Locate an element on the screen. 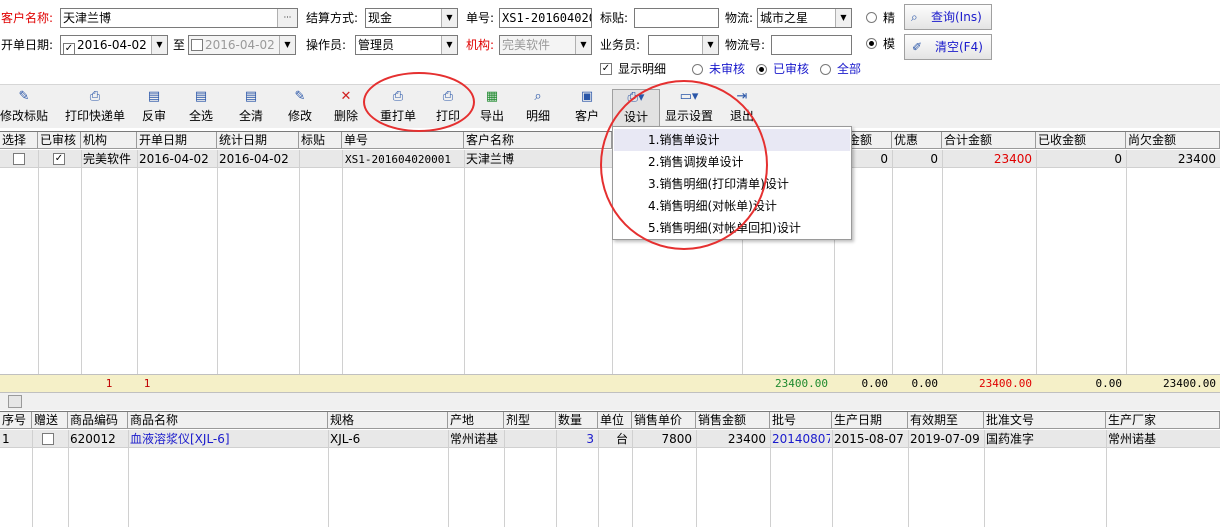 The width and height of the screenshot is (1220, 527). cell-customer: 天津兰博 is located at coordinates (490, 159).